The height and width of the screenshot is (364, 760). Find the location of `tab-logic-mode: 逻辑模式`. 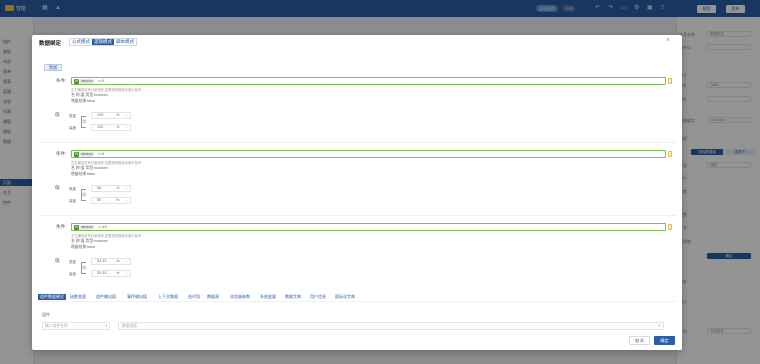

tab-logic-mode: 逻辑模式 is located at coordinates (103, 42).